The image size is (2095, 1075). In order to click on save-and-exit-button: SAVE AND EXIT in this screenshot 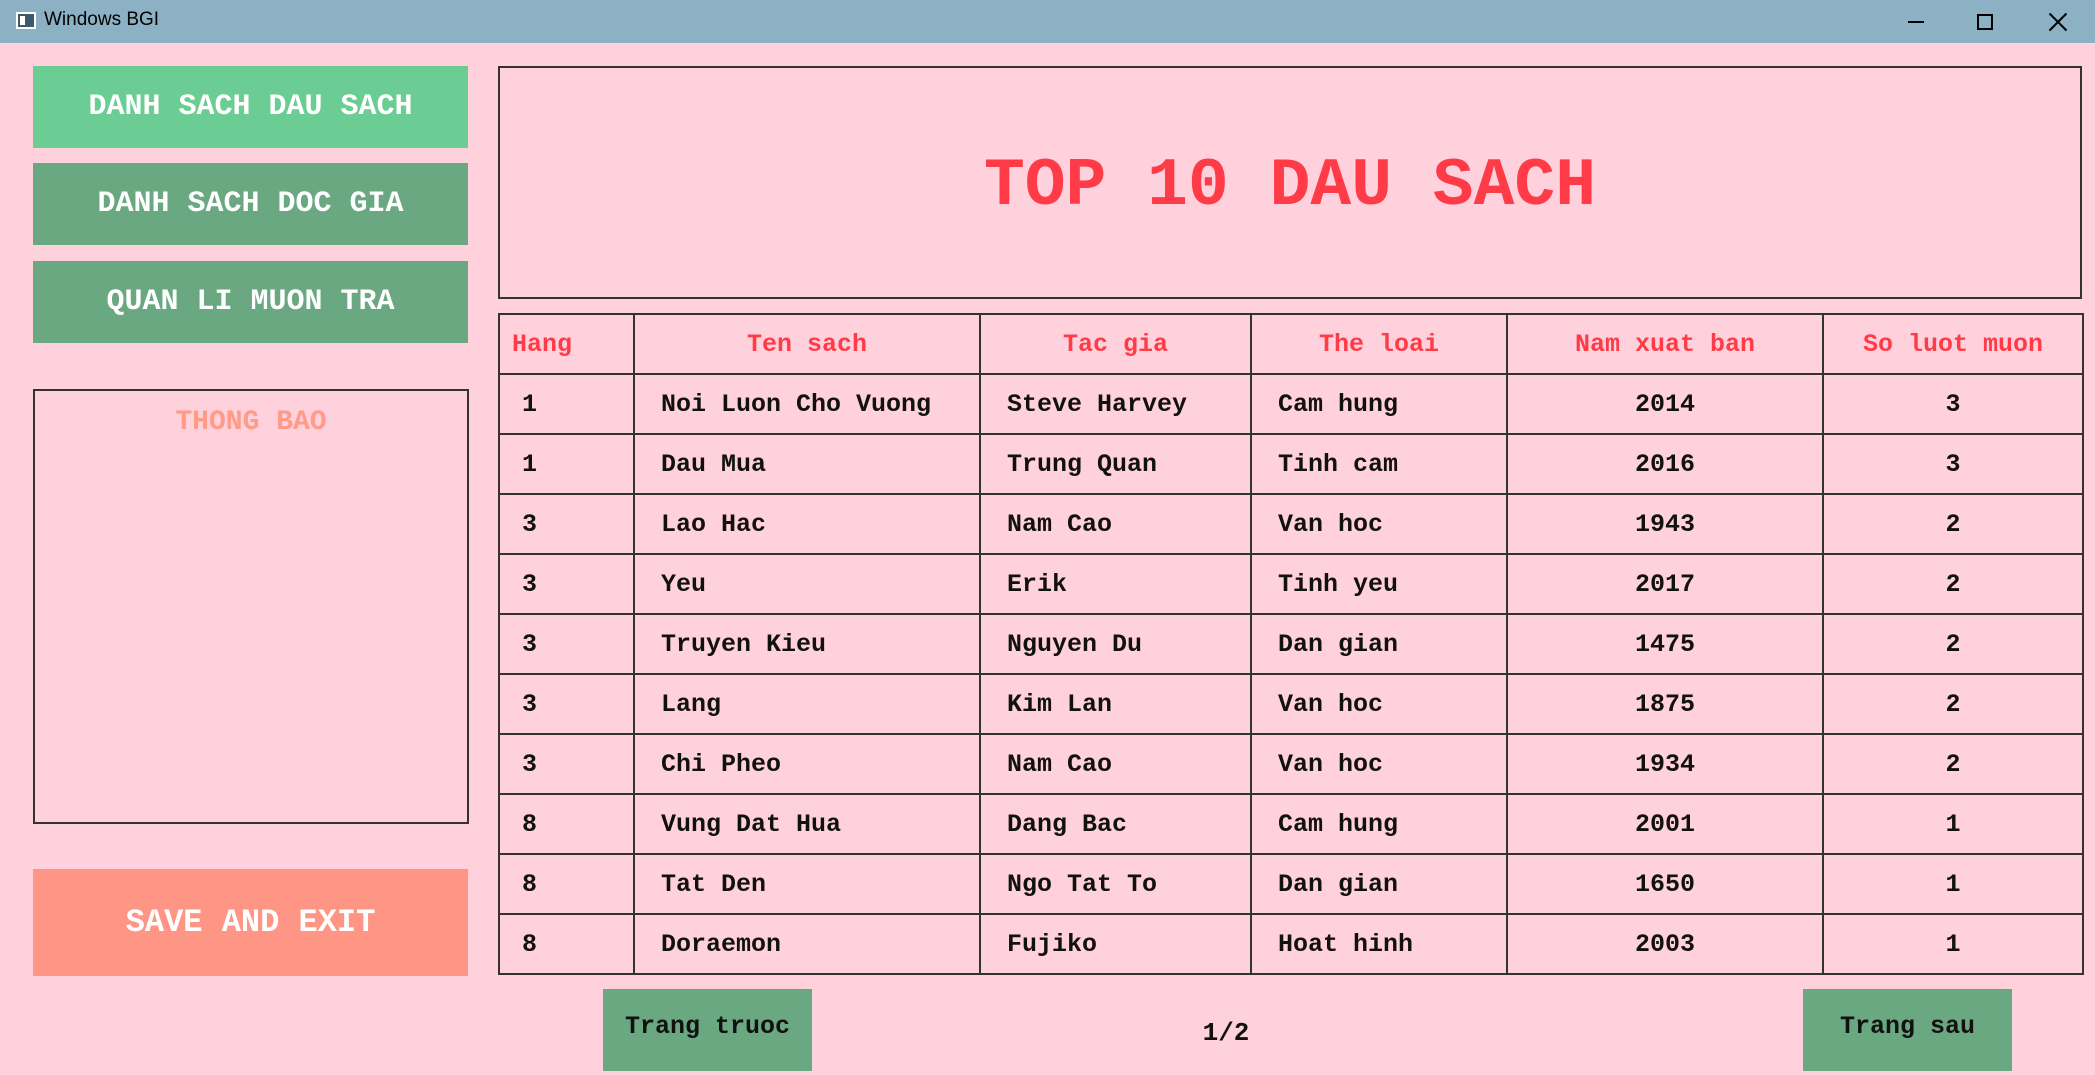, I will do `click(250, 922)`.